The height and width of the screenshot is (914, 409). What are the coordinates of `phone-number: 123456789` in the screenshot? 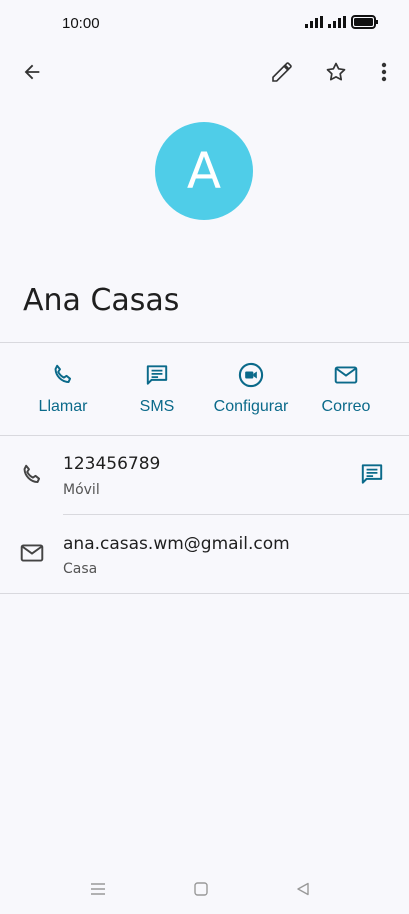 It's located at (112, 464).